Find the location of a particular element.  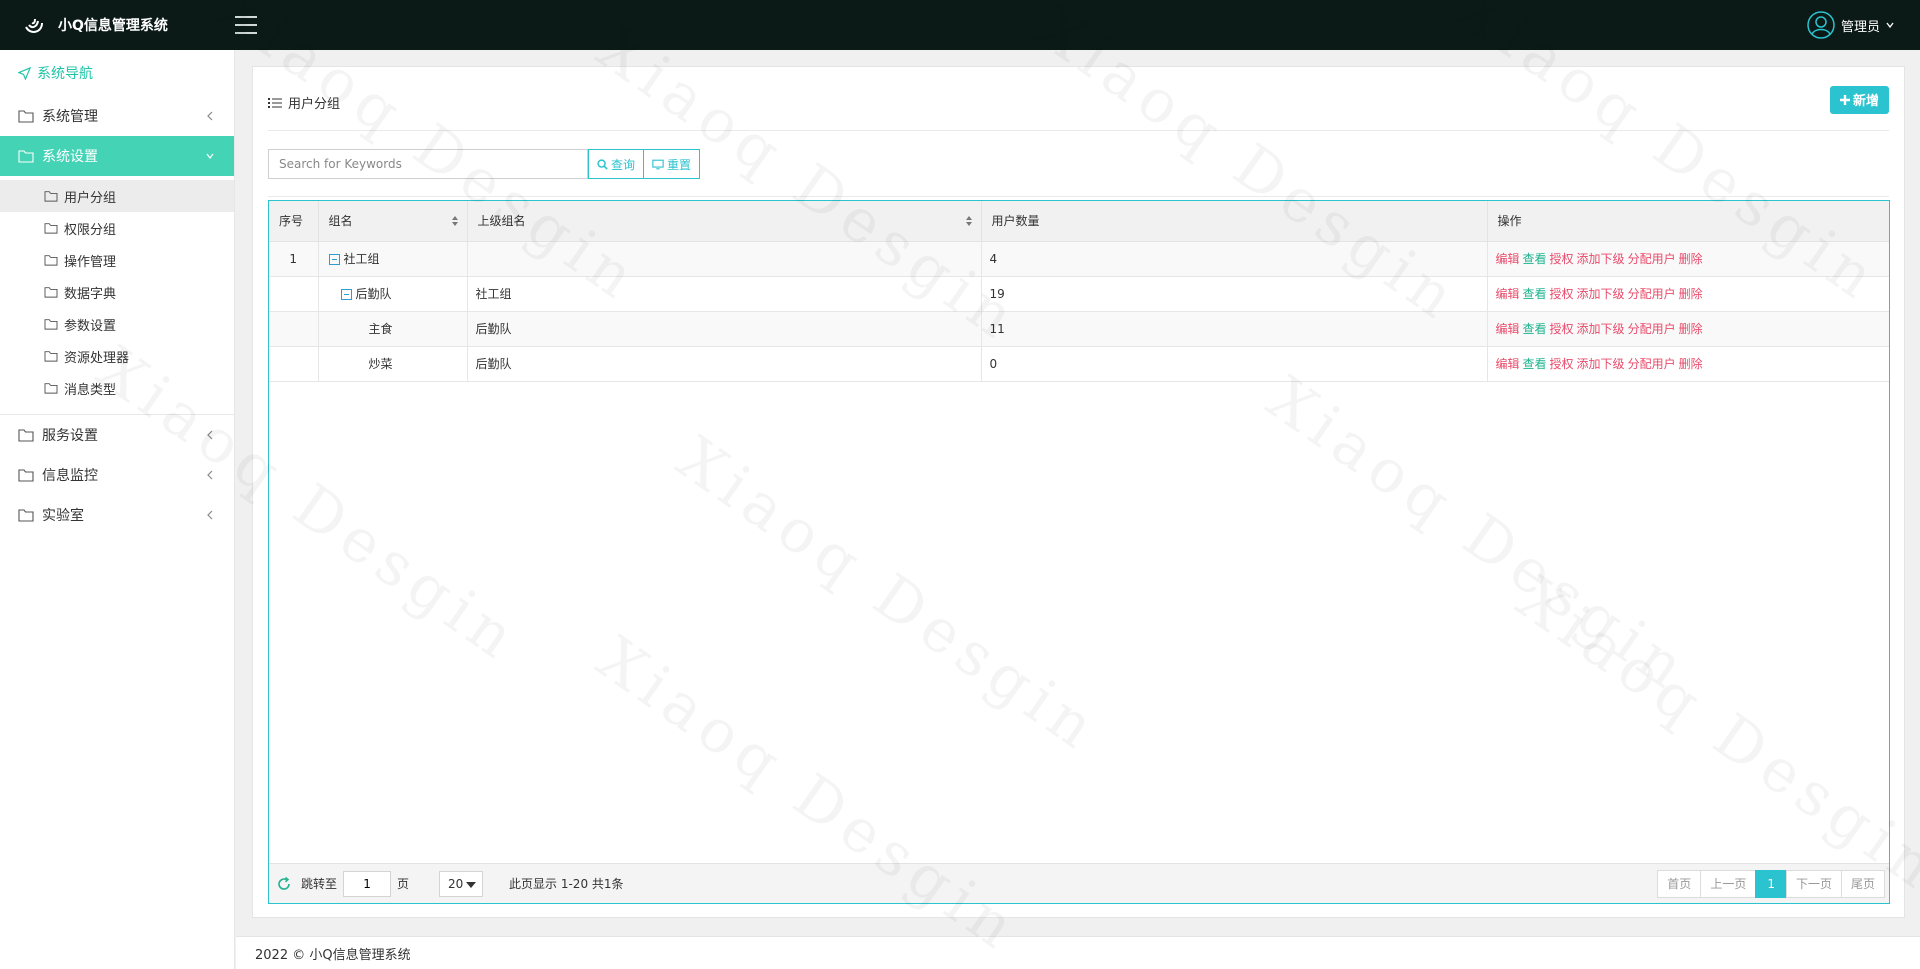

add-button: 新增 is located at coordinates (1859, 99).